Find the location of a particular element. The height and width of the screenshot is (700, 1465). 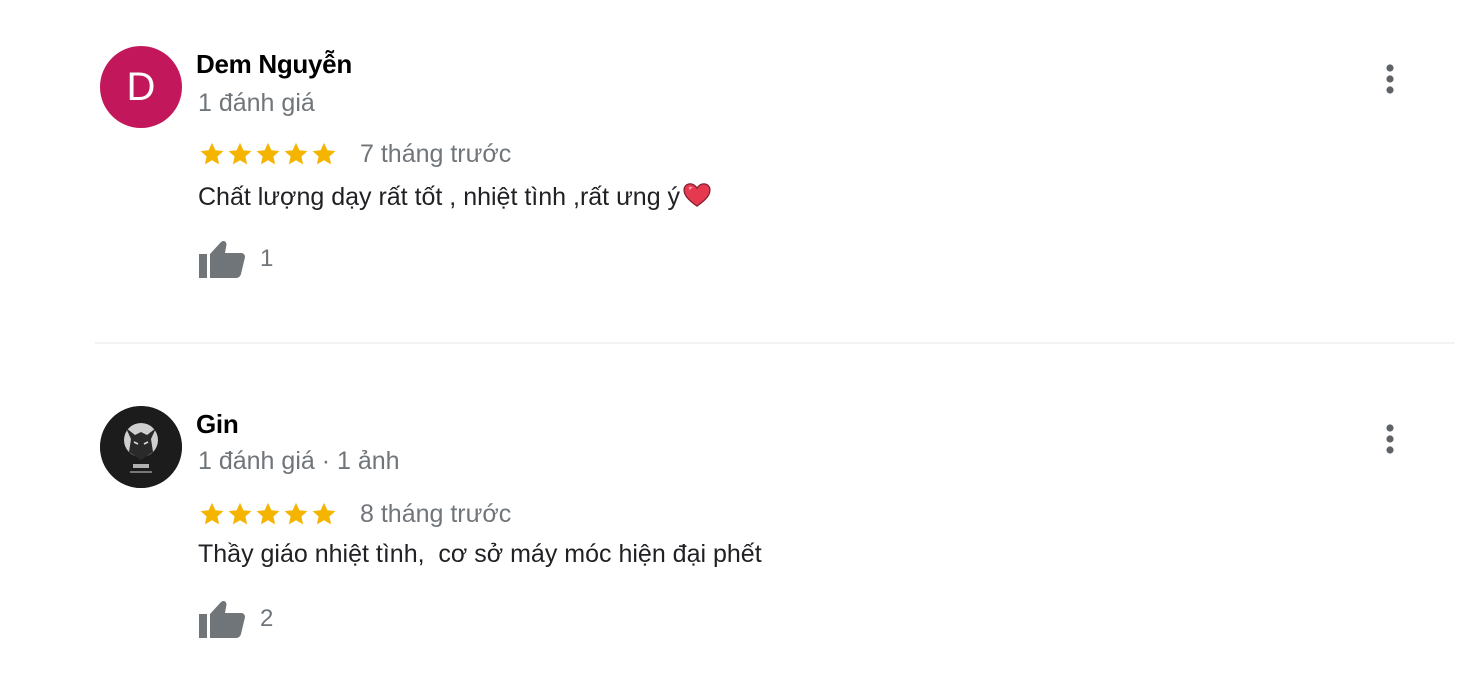

review-divider is located at coordinates (775, 343).